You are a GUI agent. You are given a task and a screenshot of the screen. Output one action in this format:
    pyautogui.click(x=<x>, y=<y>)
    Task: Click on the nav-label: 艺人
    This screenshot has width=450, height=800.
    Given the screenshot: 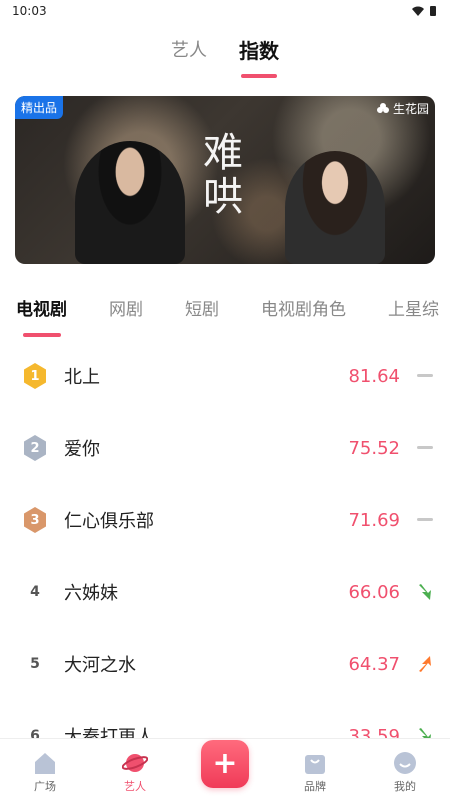 What is the action you would take?
    pyautogui.click(x=135, y=786)
    